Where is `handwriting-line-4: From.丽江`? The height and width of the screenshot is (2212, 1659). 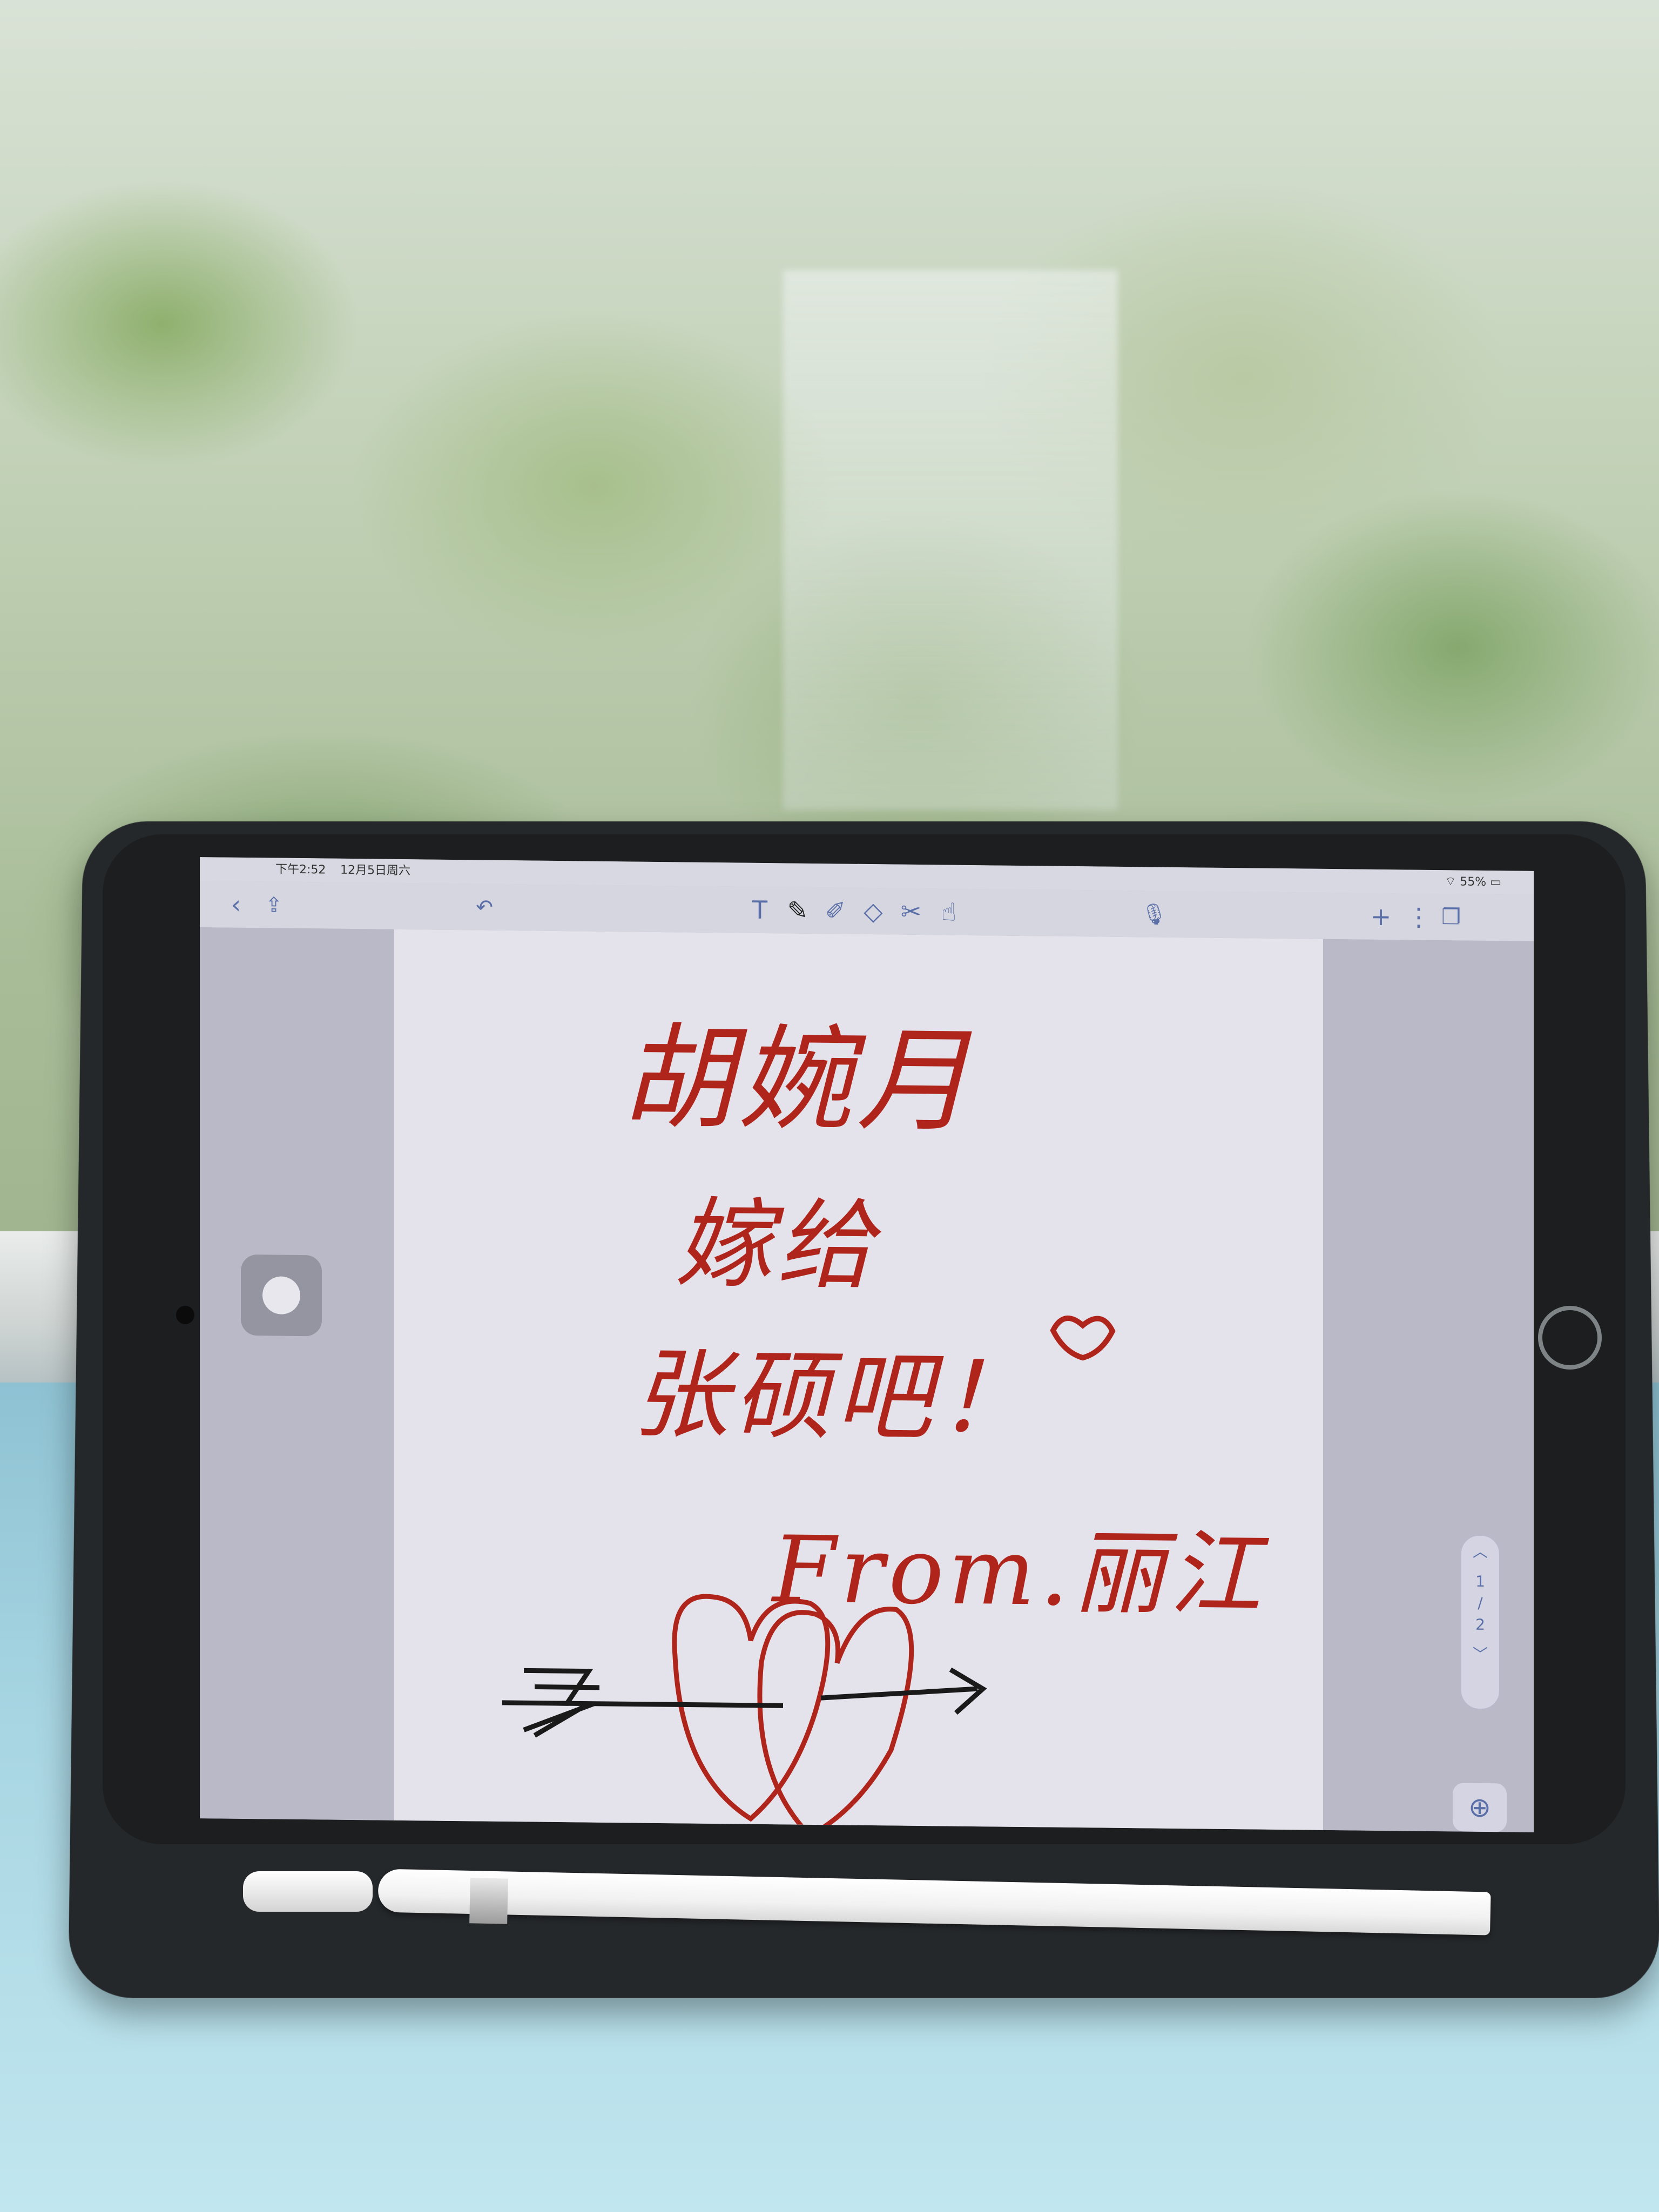 handwriting-line-4: From.丽江 is located at coordinates (1018, 1572).